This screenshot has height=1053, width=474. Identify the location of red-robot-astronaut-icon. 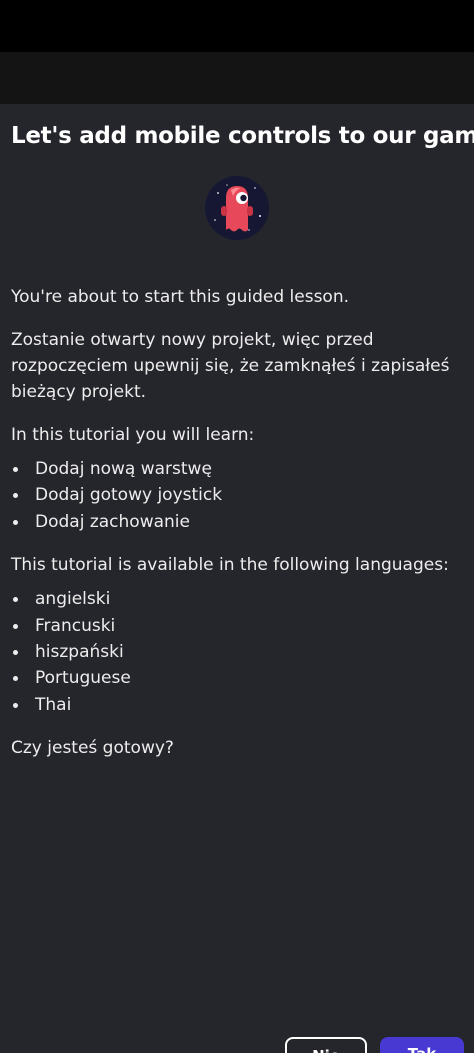
(237, 208).